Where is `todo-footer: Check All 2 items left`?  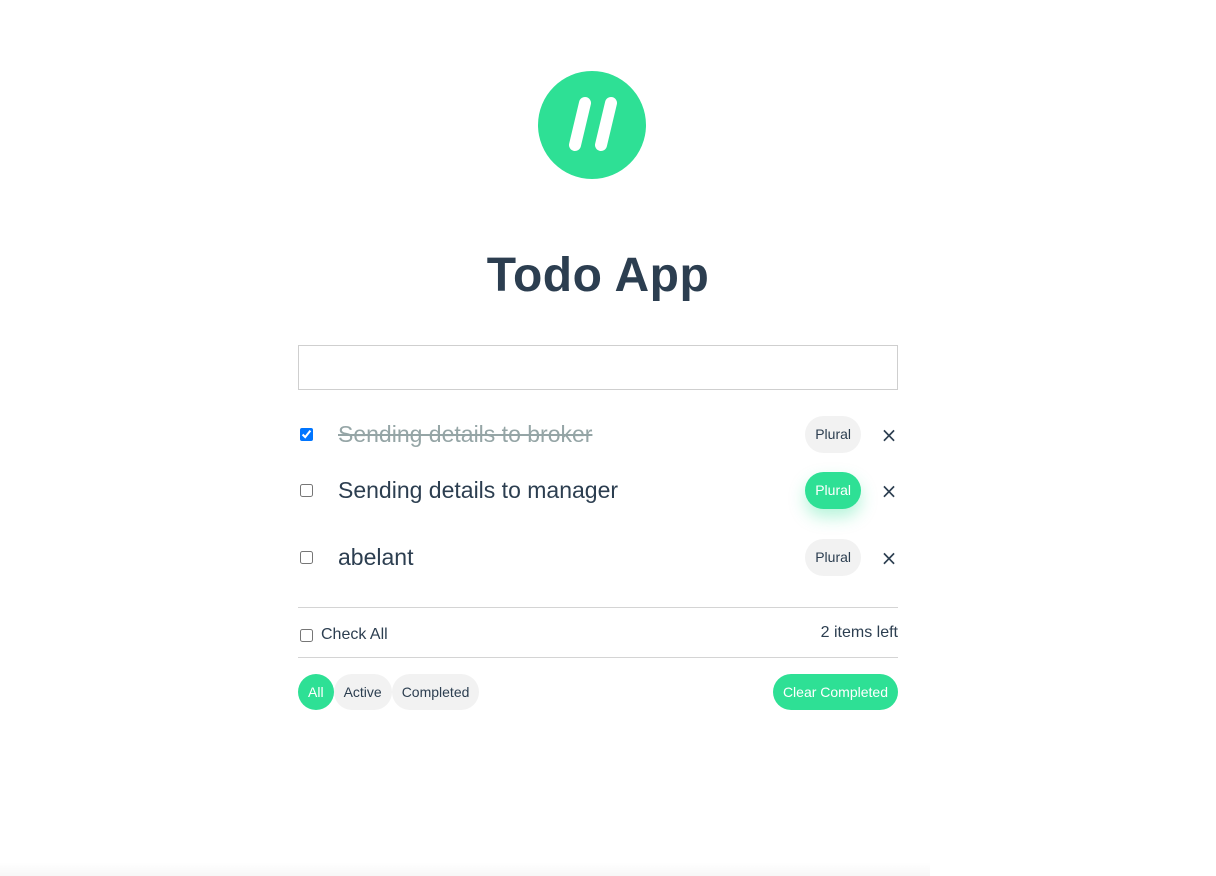 todo-footer: Check All 2 items left is located at coordinates (598, 632).